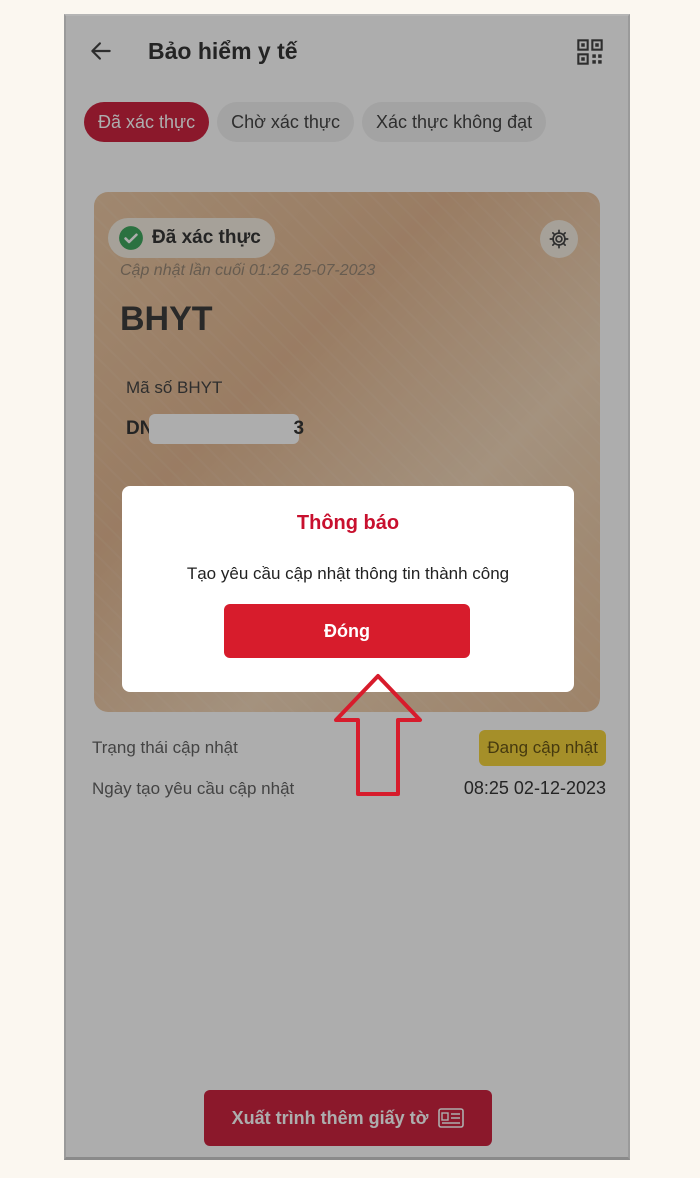 This screenshot has height=1178, width=700. I want to click on dialog-title: Thông báo, so click(348, 523).